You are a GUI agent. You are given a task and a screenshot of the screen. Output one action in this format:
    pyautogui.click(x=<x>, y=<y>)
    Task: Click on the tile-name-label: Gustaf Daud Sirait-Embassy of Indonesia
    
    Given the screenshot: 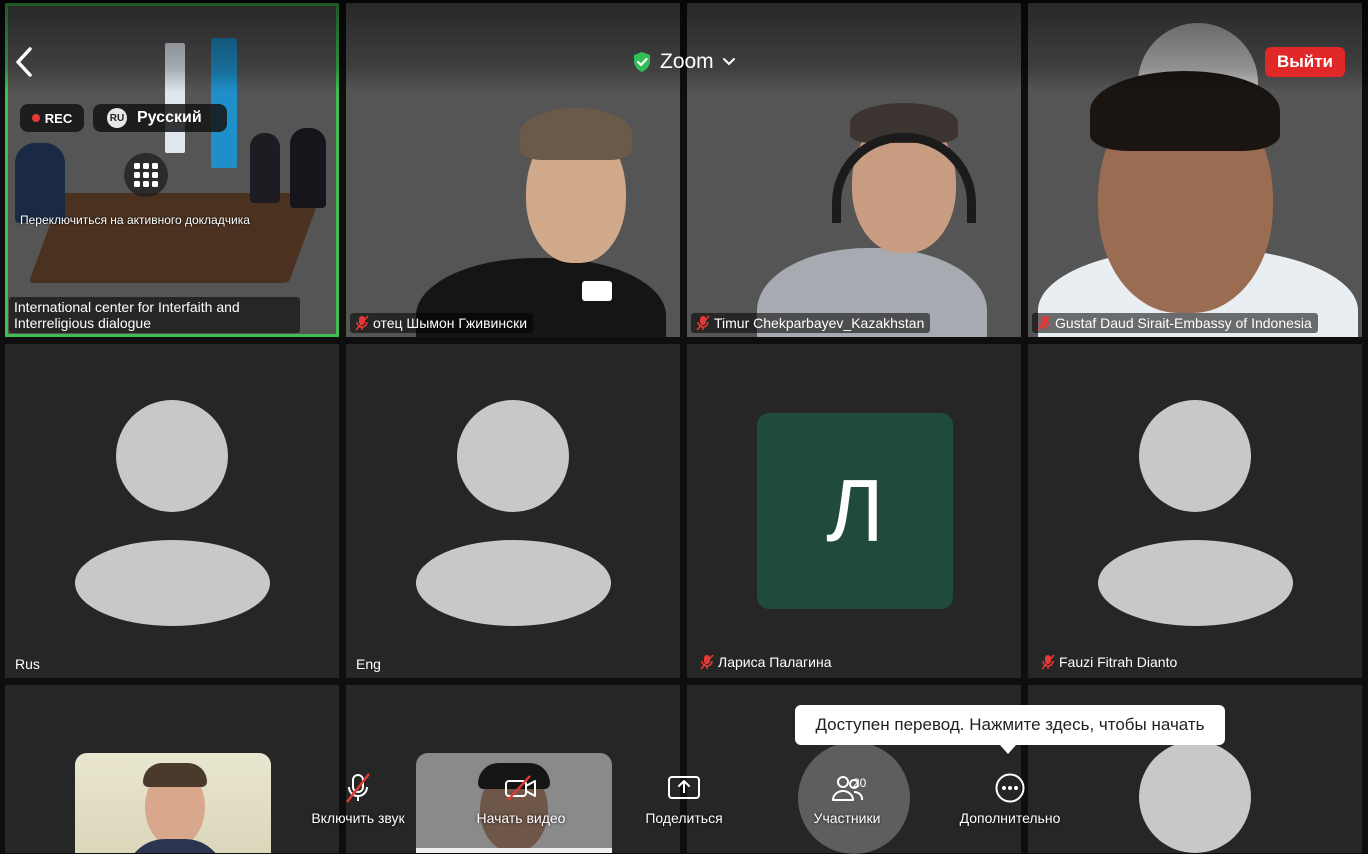 What is the action you would take?
    pyautogui.click(x=1175, y=323)
    